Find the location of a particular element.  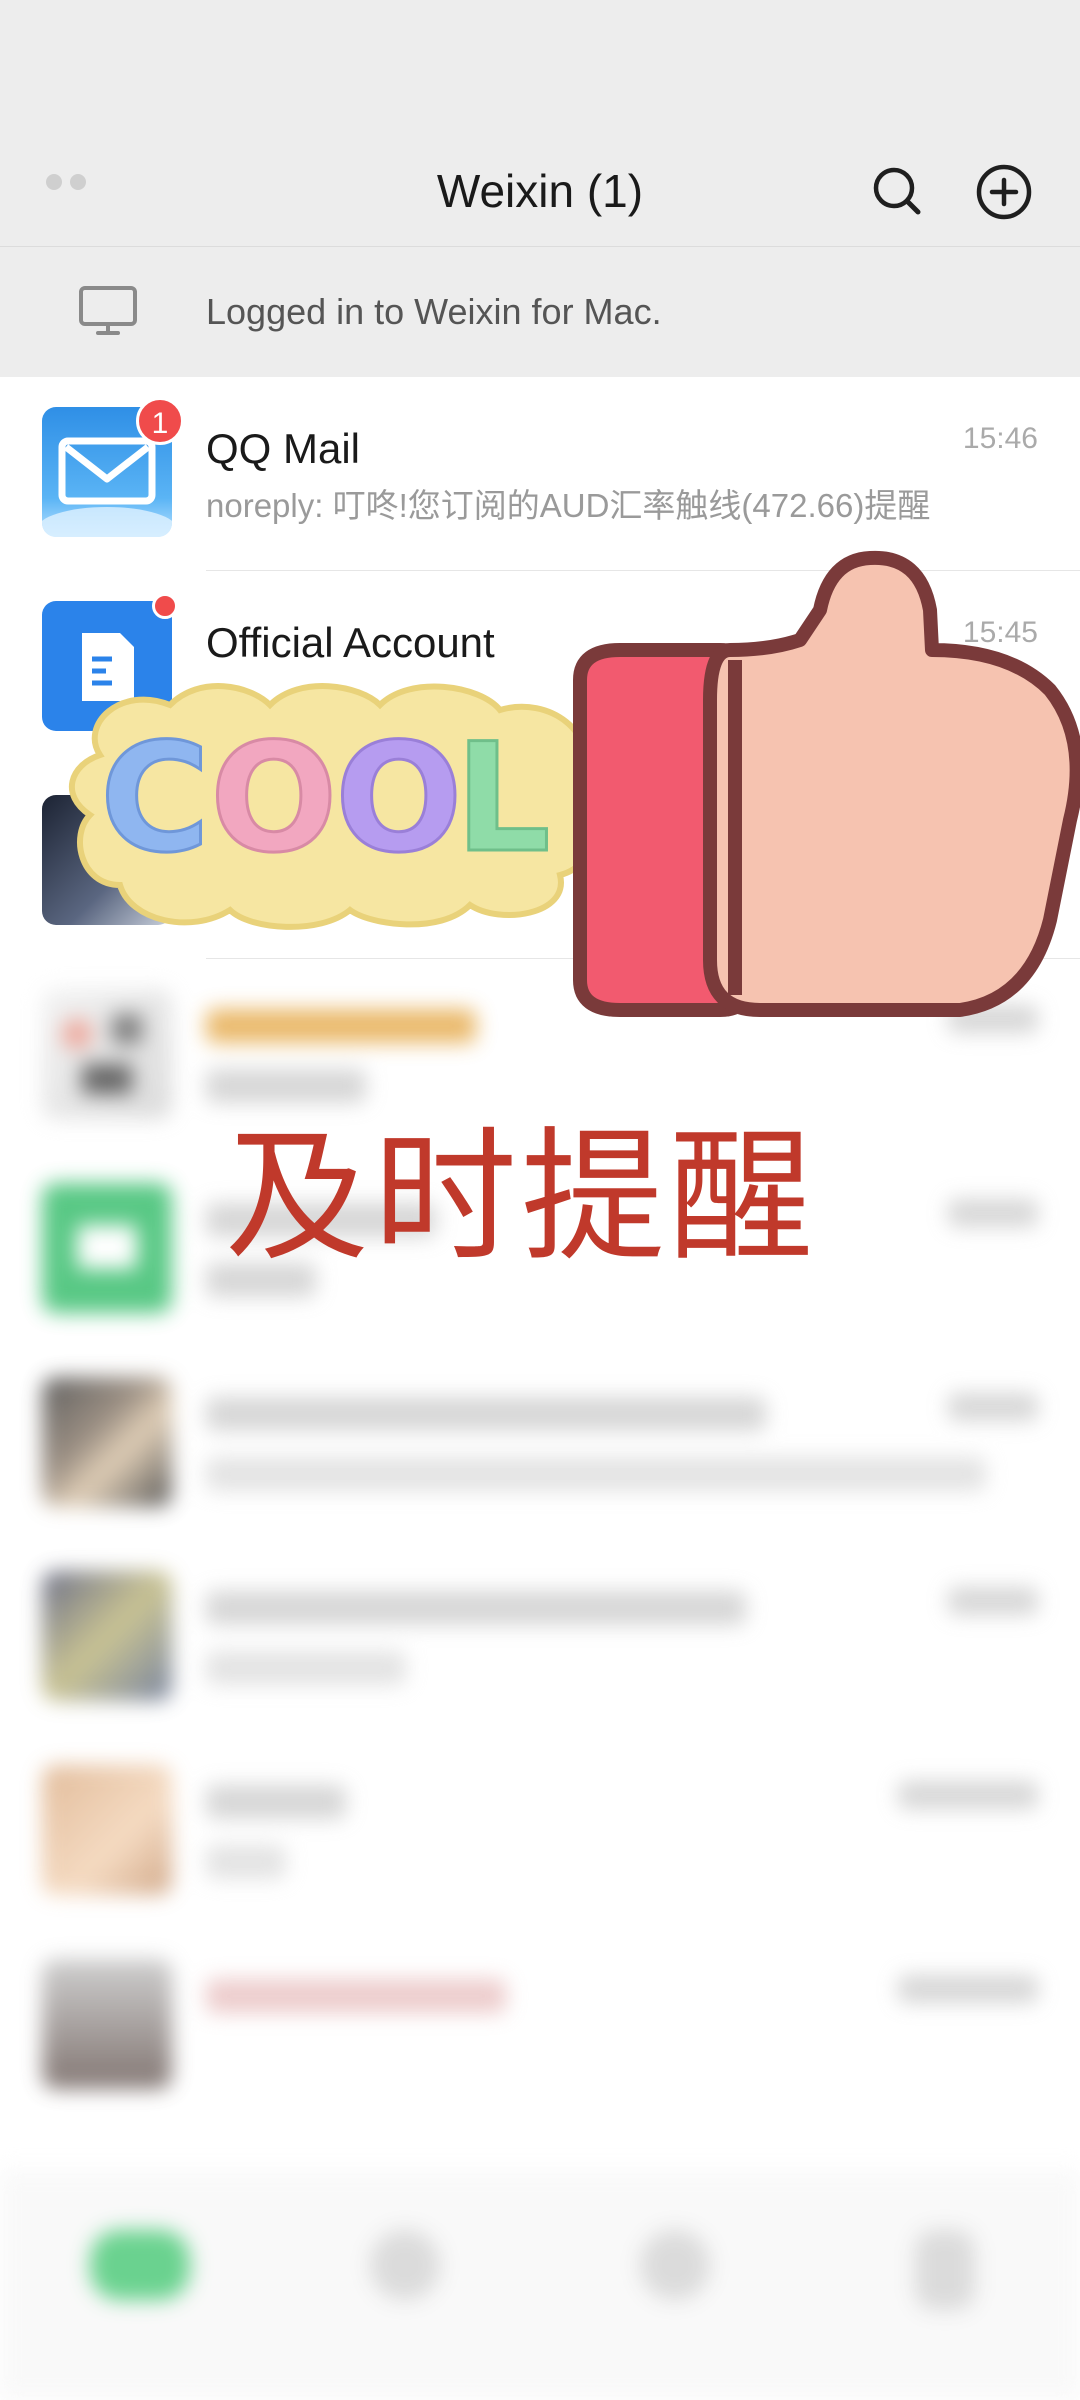

chat-time: 15:46 is located at coordinates (1000, 438).